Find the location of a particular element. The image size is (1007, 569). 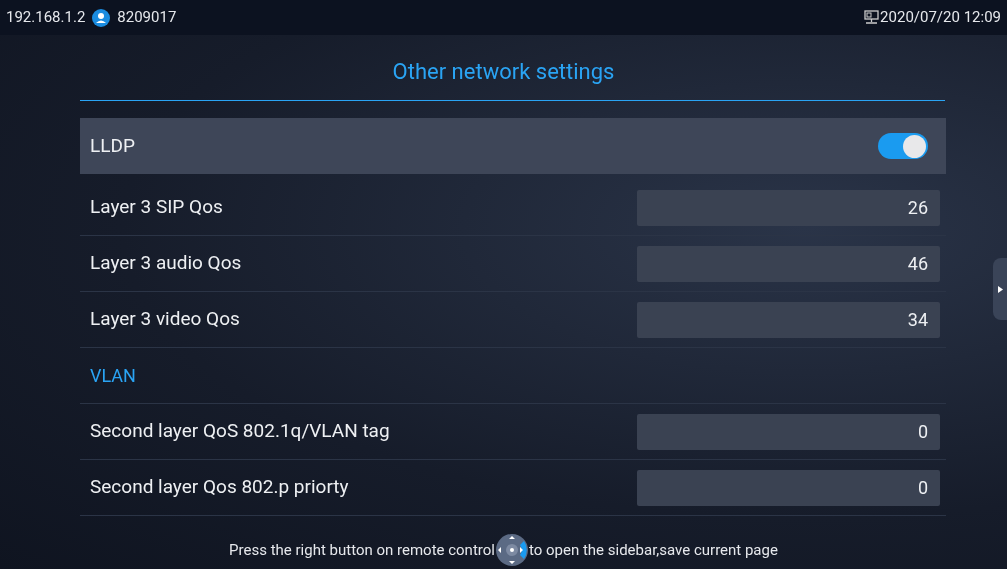

account-number: 8209017 is located at coordinates (147, 18).